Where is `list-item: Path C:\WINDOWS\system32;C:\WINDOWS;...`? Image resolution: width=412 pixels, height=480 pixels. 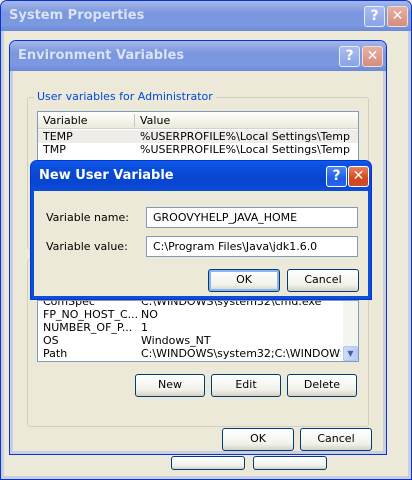
list-item: Path C:\WINDOWS\system32;C:\WINDOWS;... is located at coordinates (198, 353).